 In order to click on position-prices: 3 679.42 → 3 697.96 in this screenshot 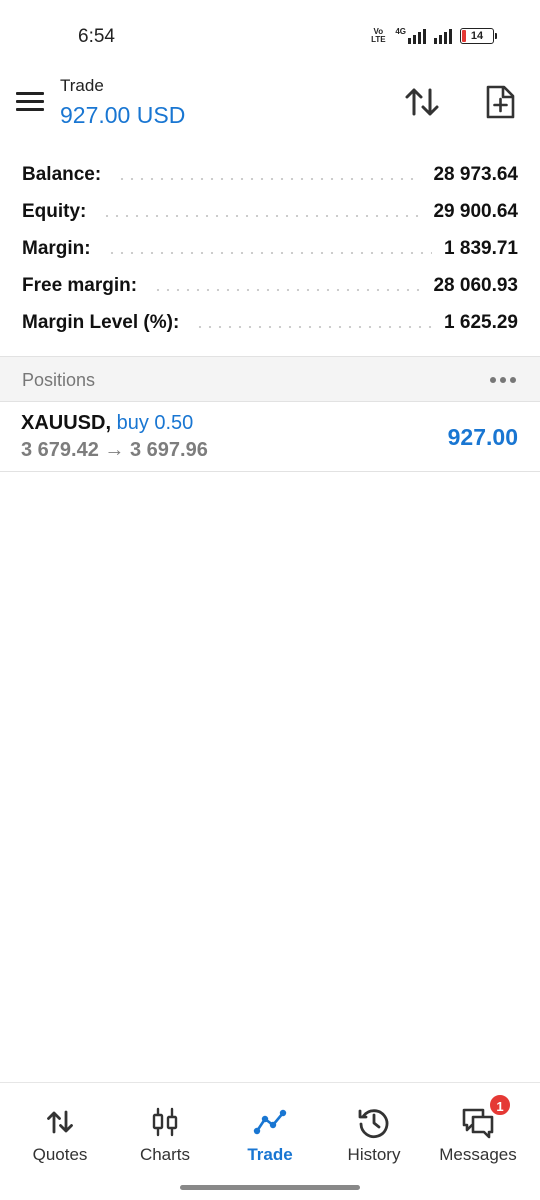, I will do `click(114, 450)`.